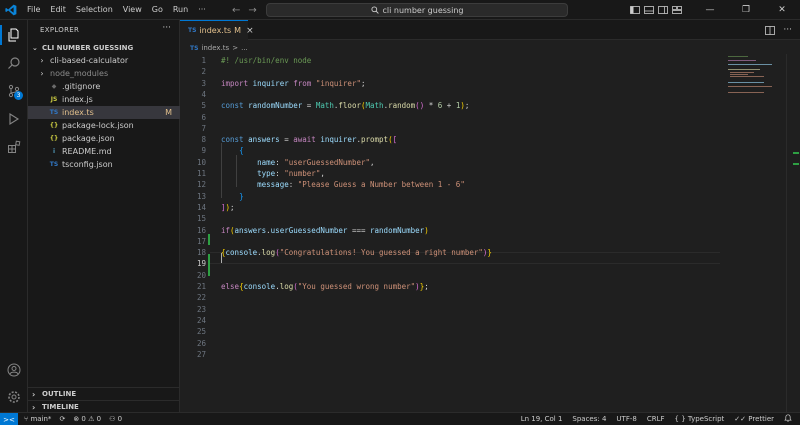  I want to click on error-icon: ⊗, so click(76, 419).